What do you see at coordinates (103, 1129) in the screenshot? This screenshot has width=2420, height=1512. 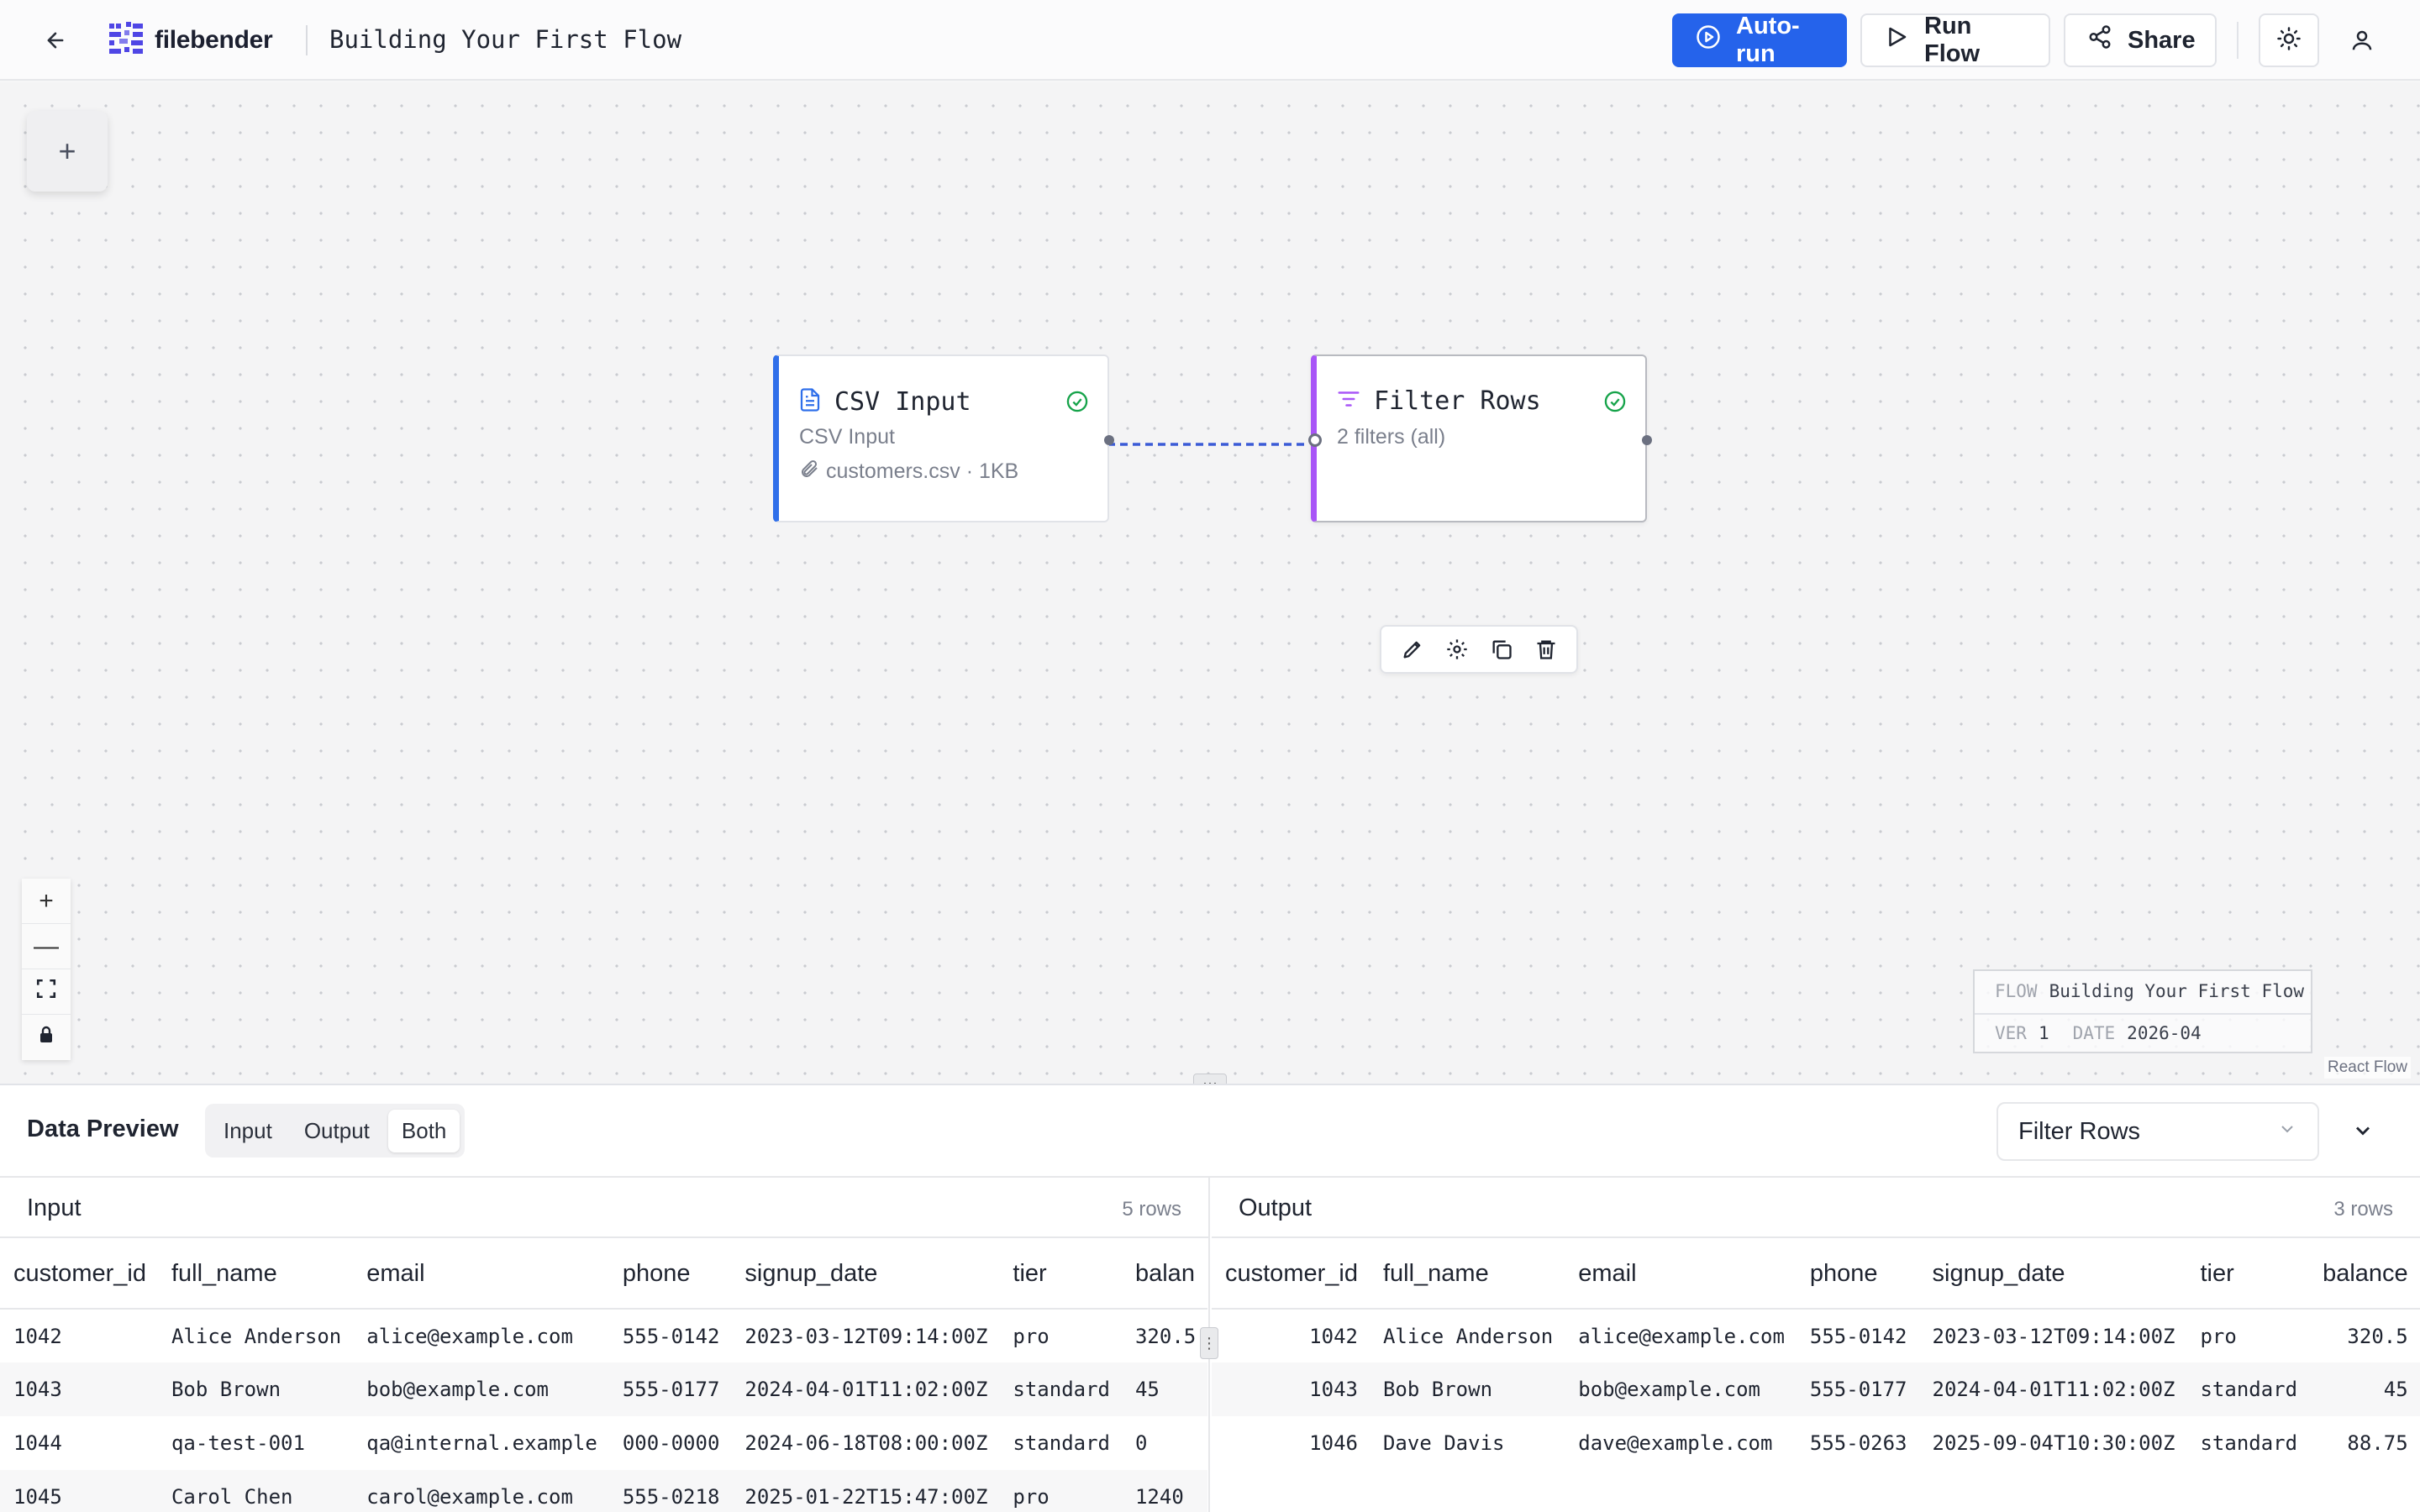 I see `preview-title: Data Preview` at bounding box center [103, 1129].